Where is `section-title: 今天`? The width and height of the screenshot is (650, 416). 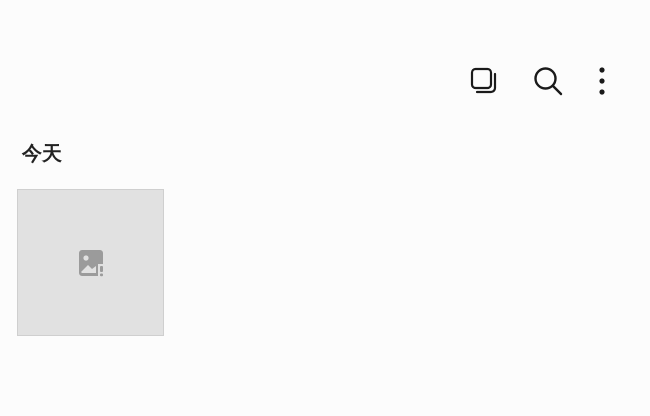
section-title: 今天 is located at coordinates (42, 154).